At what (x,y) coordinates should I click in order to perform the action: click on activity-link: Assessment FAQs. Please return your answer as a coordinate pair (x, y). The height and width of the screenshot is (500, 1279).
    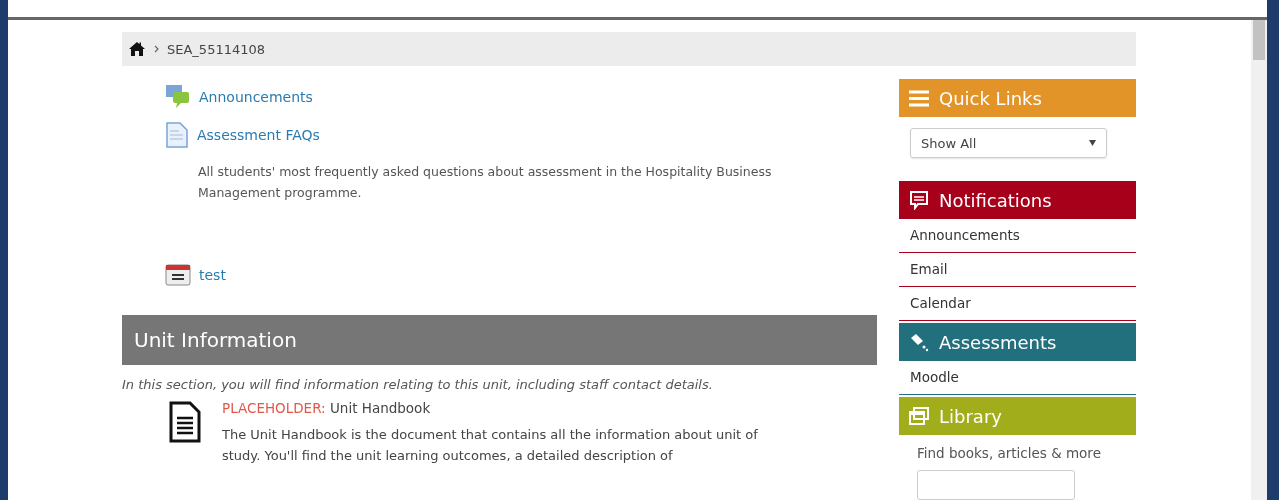
    Looking at the image, I should click on (258, 135).